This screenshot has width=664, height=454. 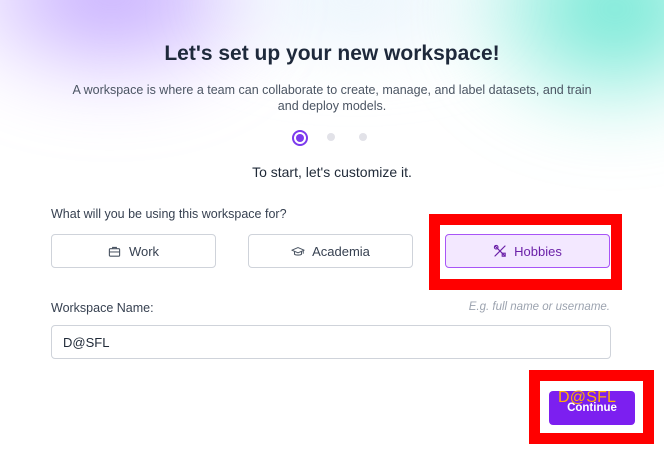 What do you see at coordinates (102, 308) in the screenshot?
I see `workspace-name-label: Workspace Name:` at bounding box center [102, 308].